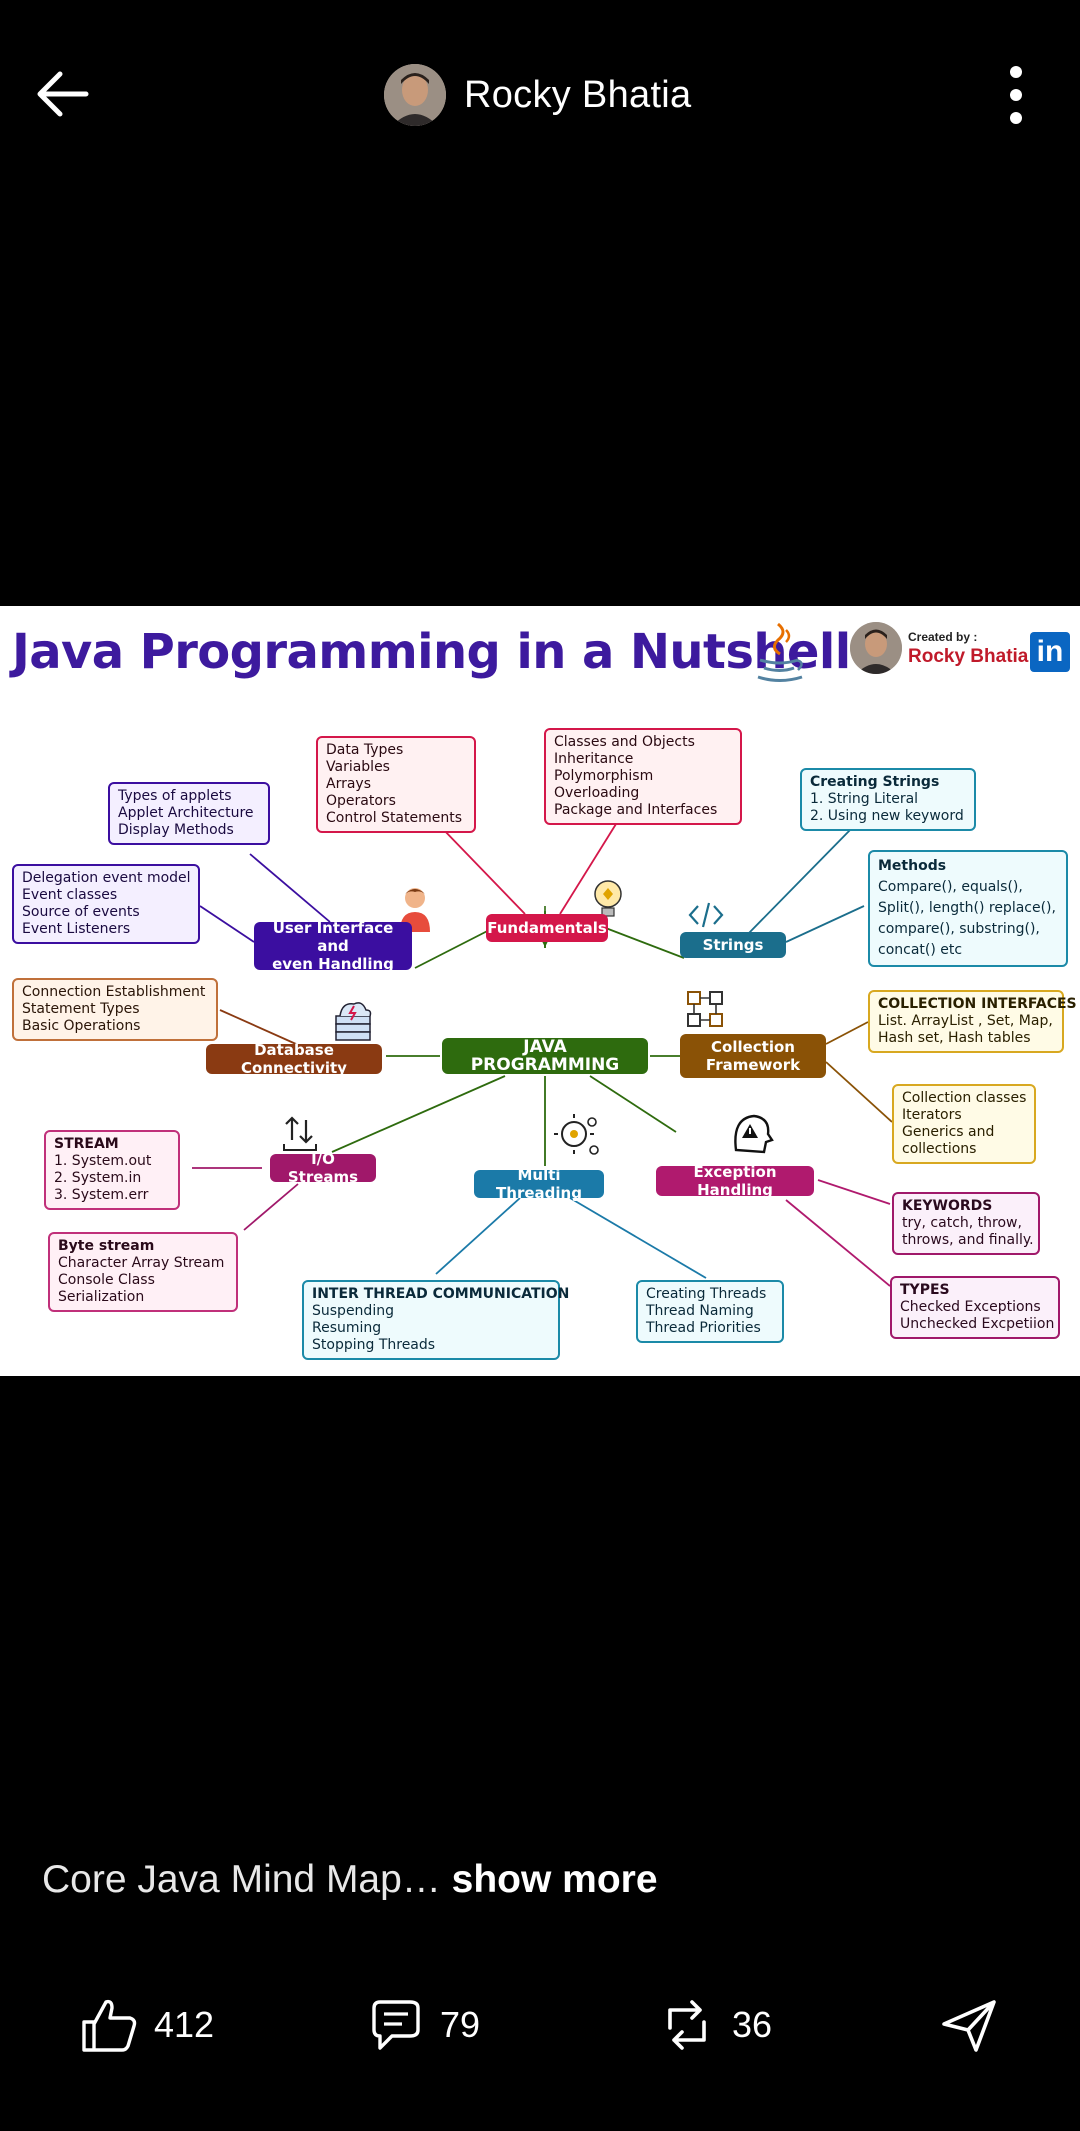 The height and width of the screenshot is (2131, 1080). Describe the element at coordinates (687, 2025) in the screenshot. I see `repost-icon` at that location.